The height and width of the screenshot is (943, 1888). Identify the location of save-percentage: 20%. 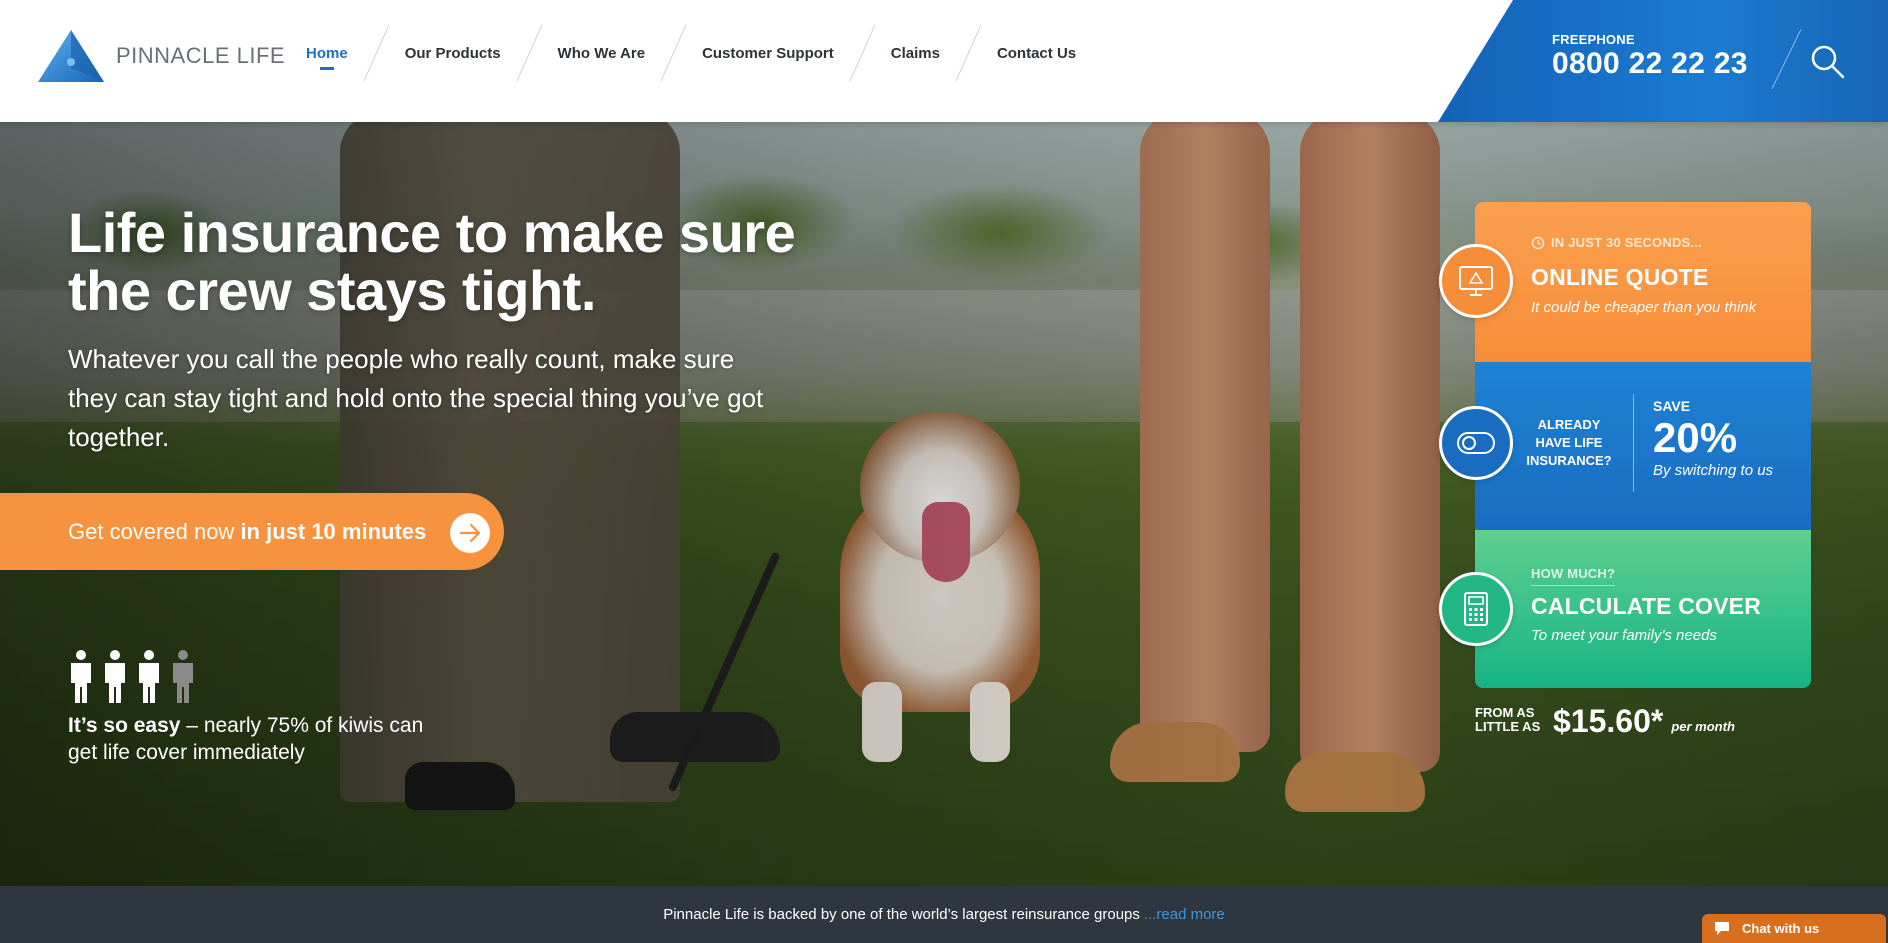
(1695, 437).